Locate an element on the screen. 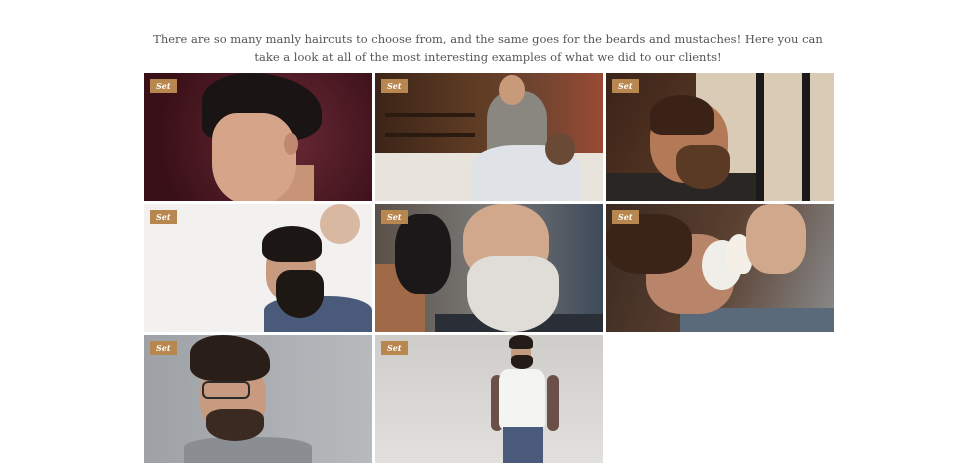 The image size is (980, 471). gallery-item-6: Set is located at coordinates (720, 268).